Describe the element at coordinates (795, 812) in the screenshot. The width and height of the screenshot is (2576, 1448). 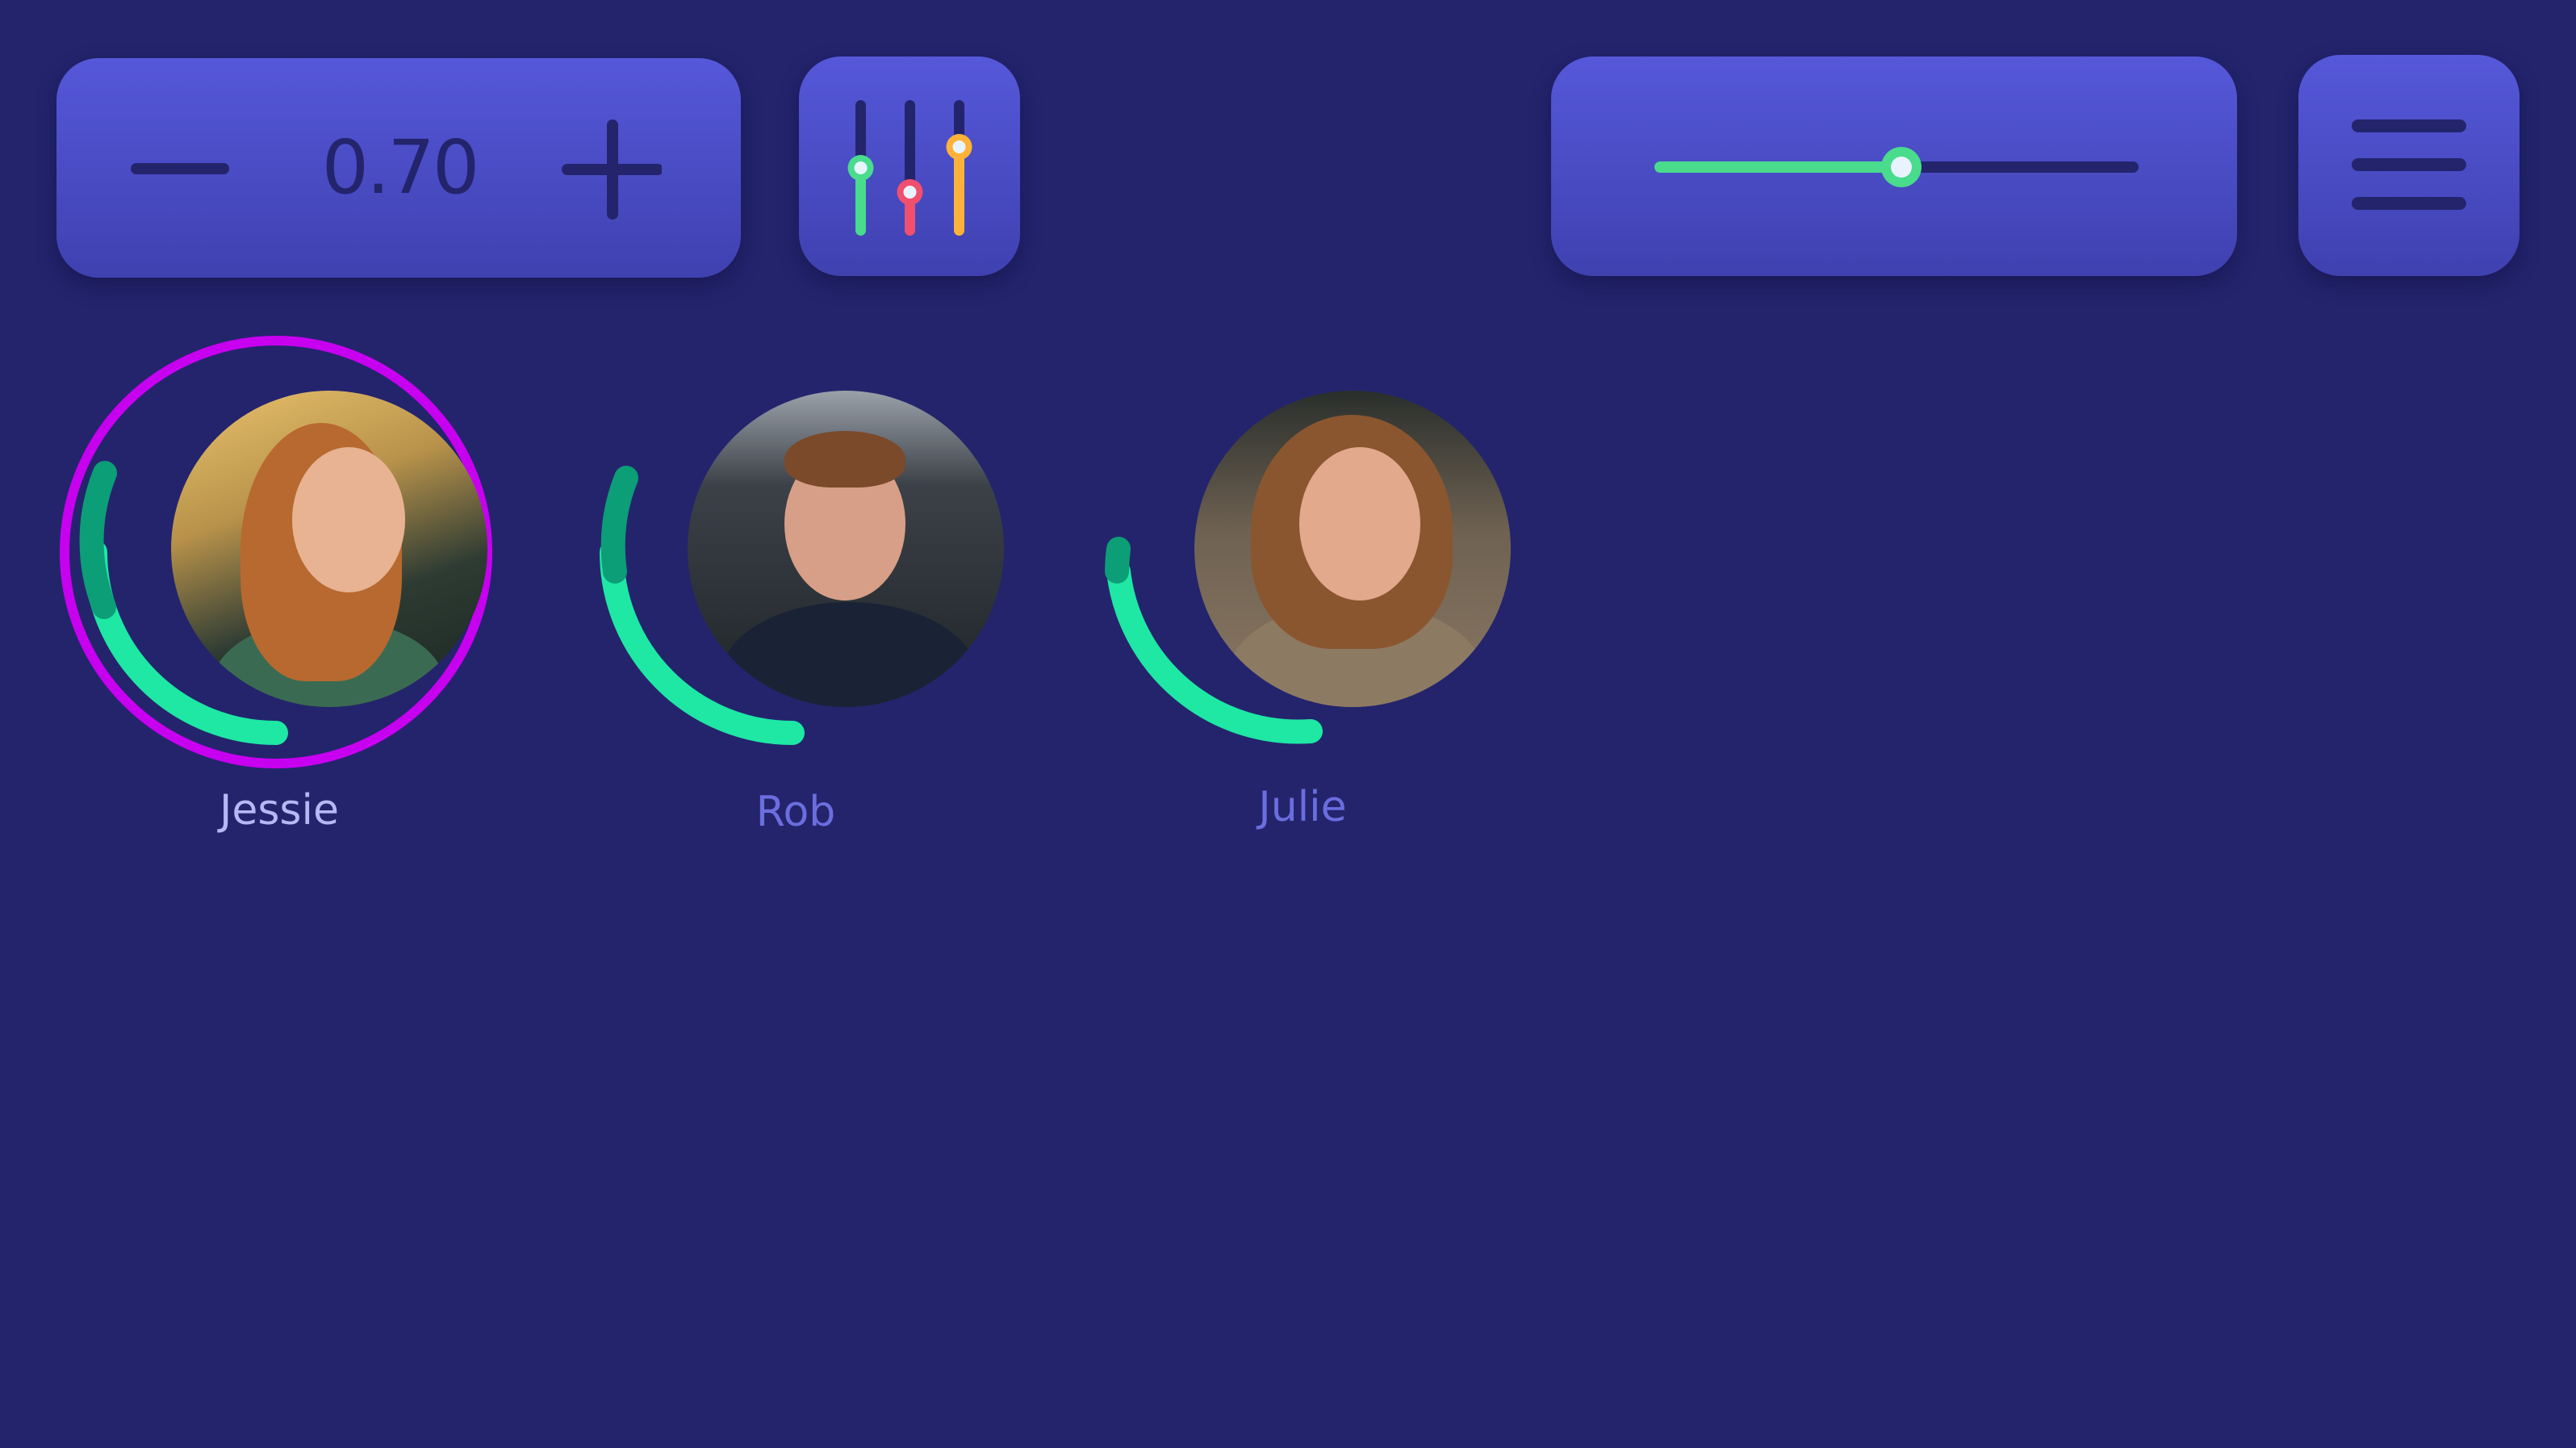
I see `participant-name: Rob` at that location.